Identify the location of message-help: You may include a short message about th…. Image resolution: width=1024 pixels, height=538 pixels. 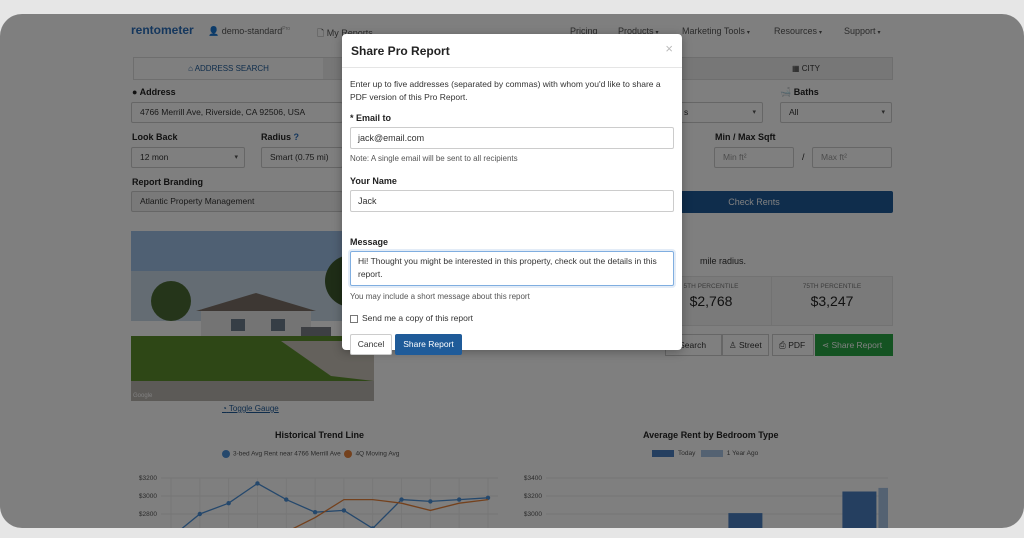
(440, 296).